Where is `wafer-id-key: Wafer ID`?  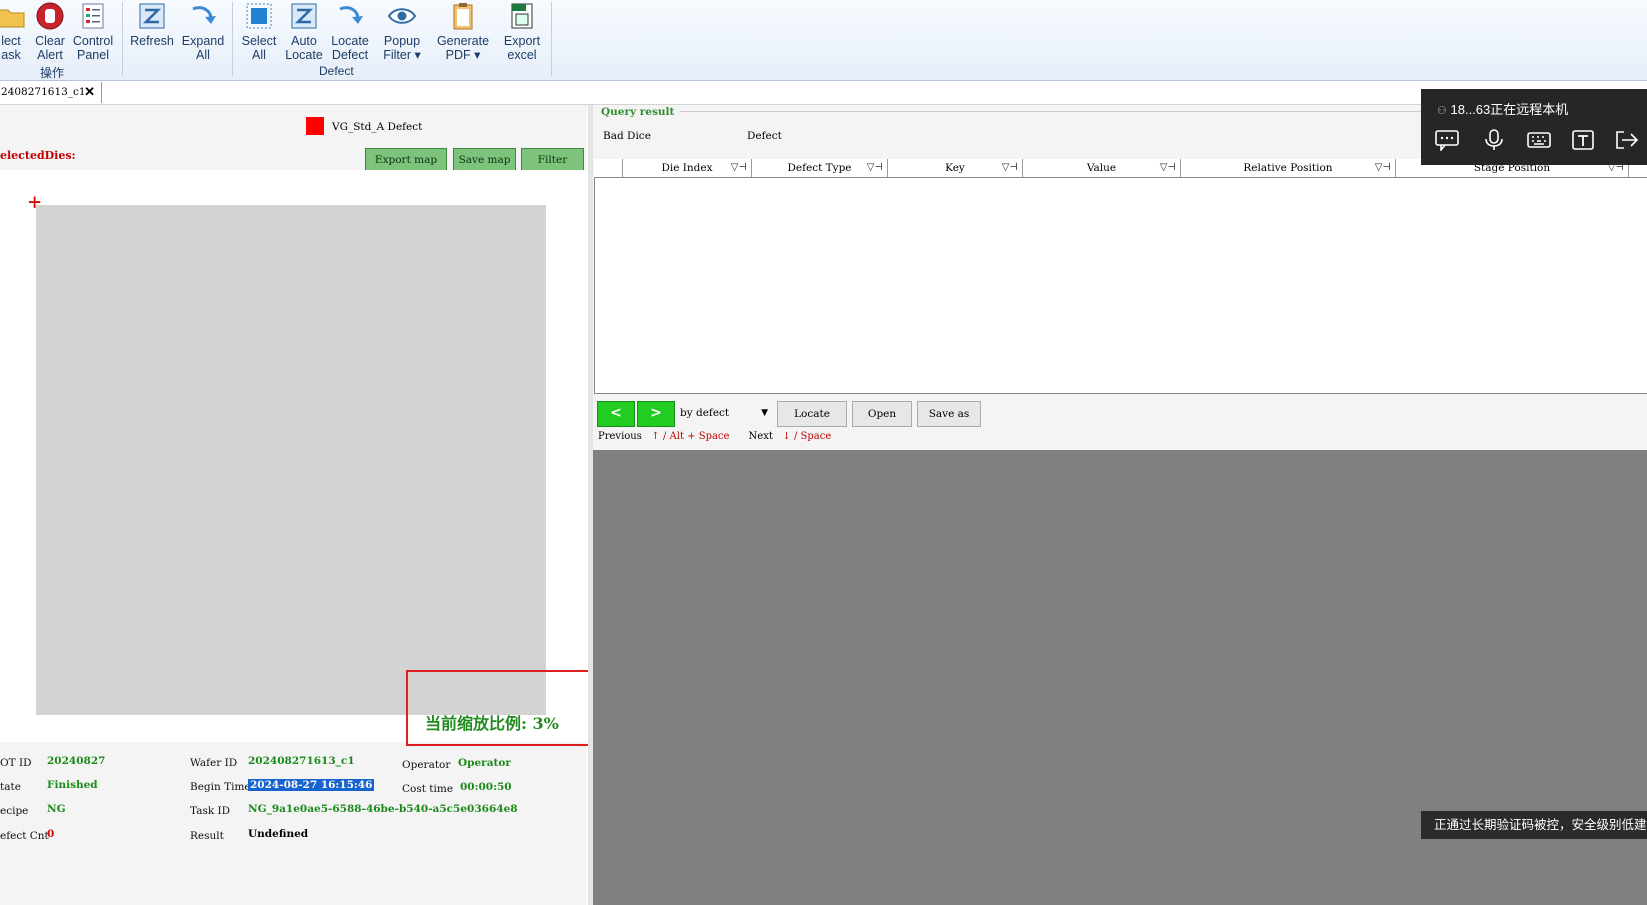
wafer-id-key: Wafer ID is located at coordinates (214, 763).